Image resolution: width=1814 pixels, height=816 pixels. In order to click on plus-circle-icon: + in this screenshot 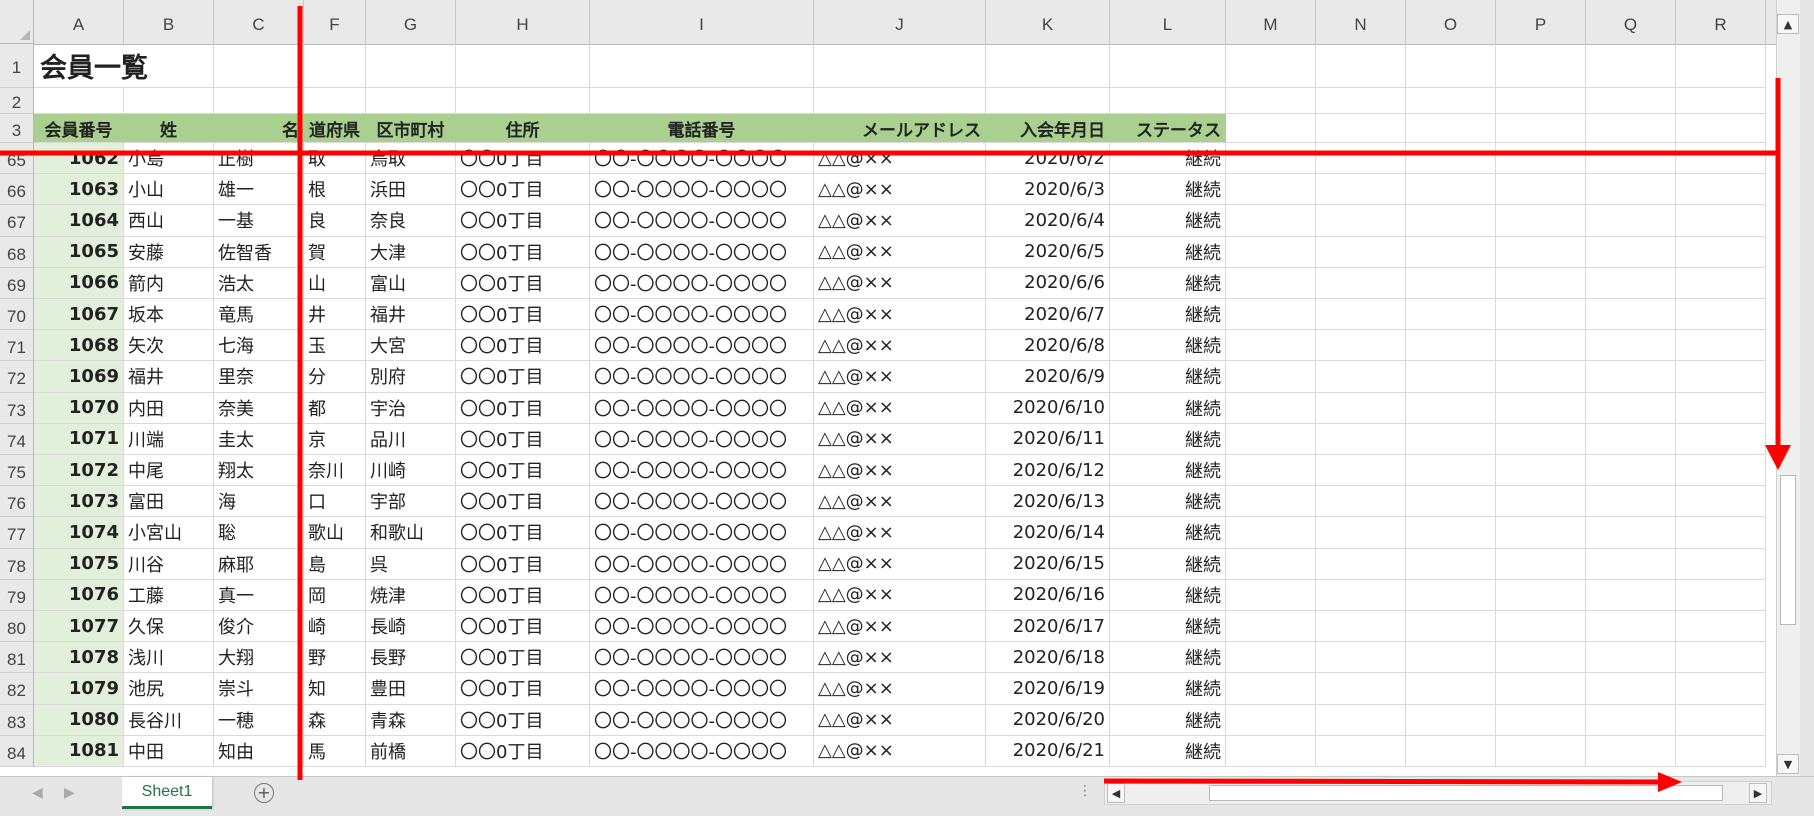, I will do `click(264, 793)`.